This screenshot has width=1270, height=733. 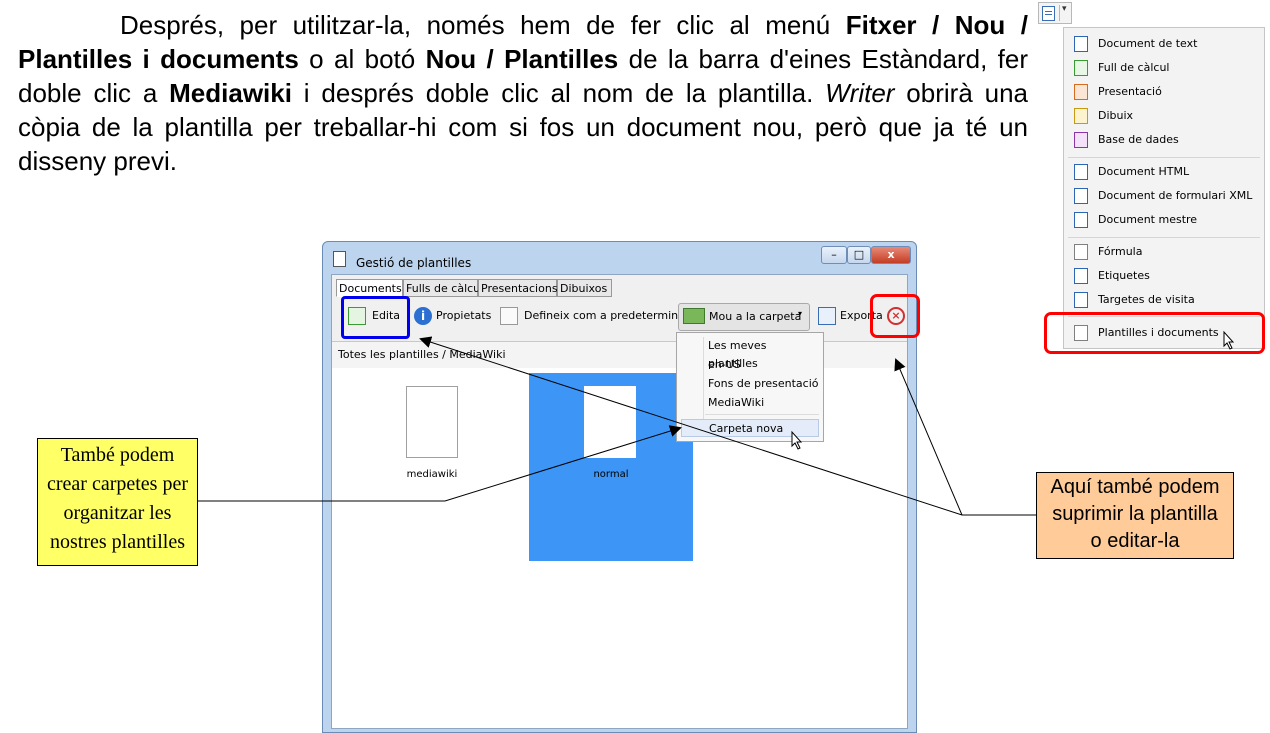 I want to click on arrow-to-new-folder, so click(x=440, y=463).